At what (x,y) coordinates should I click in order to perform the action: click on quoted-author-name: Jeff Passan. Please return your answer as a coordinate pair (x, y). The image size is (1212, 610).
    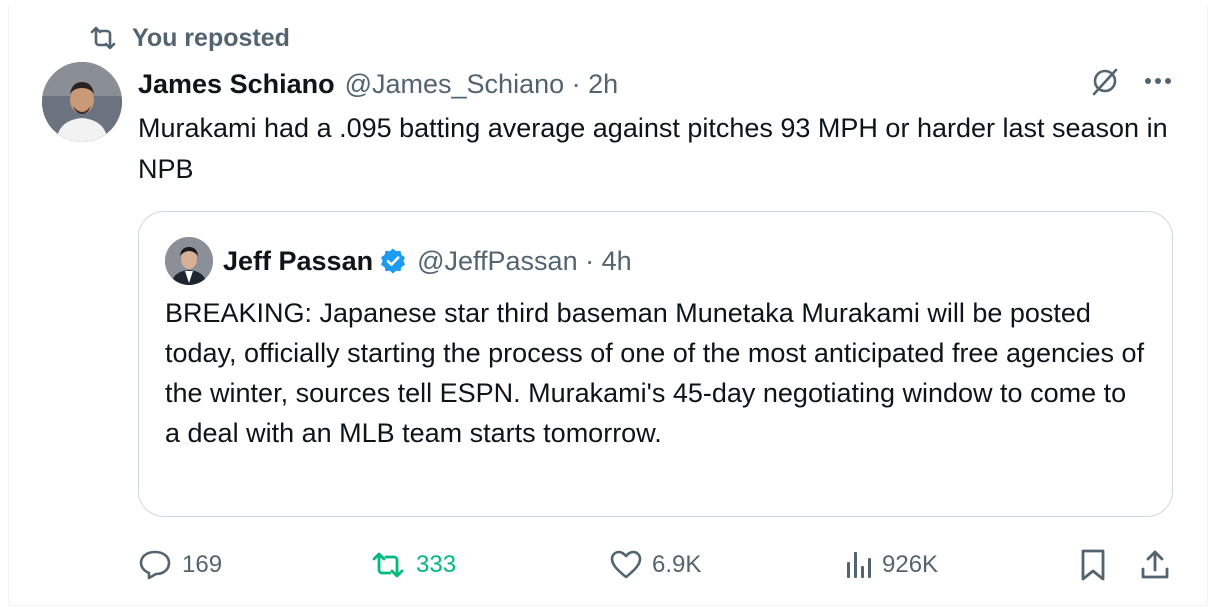
    Looking at the image, I should click on (298, 261).